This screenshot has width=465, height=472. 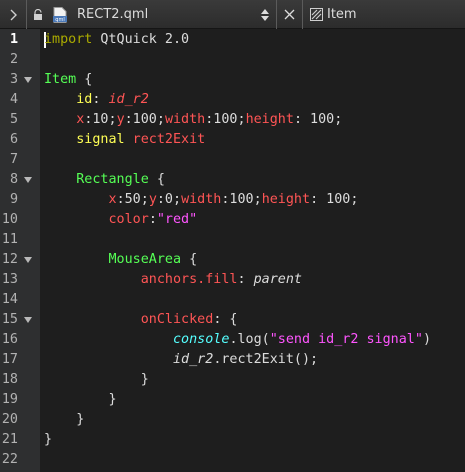 What do you see at coordinates (9, 299) in the screenshot?
I see `line-number: 14` at bounding box center [9, 299].